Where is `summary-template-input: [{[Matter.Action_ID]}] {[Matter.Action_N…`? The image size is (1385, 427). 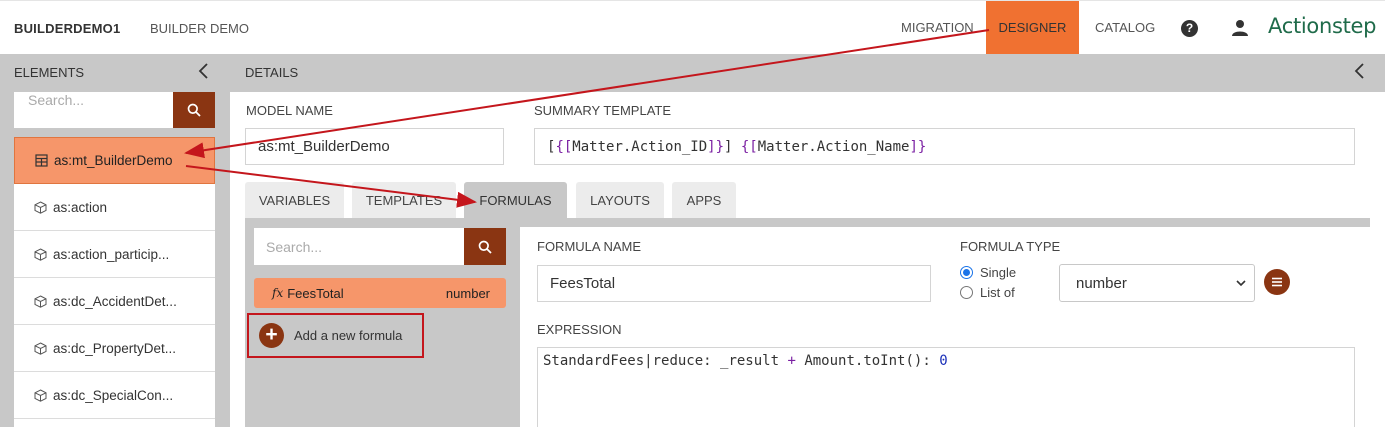 summary-template-input: [{[Matter.Action_ID]}] {[Matter.Action_N… is located at coordinates (944, 146).